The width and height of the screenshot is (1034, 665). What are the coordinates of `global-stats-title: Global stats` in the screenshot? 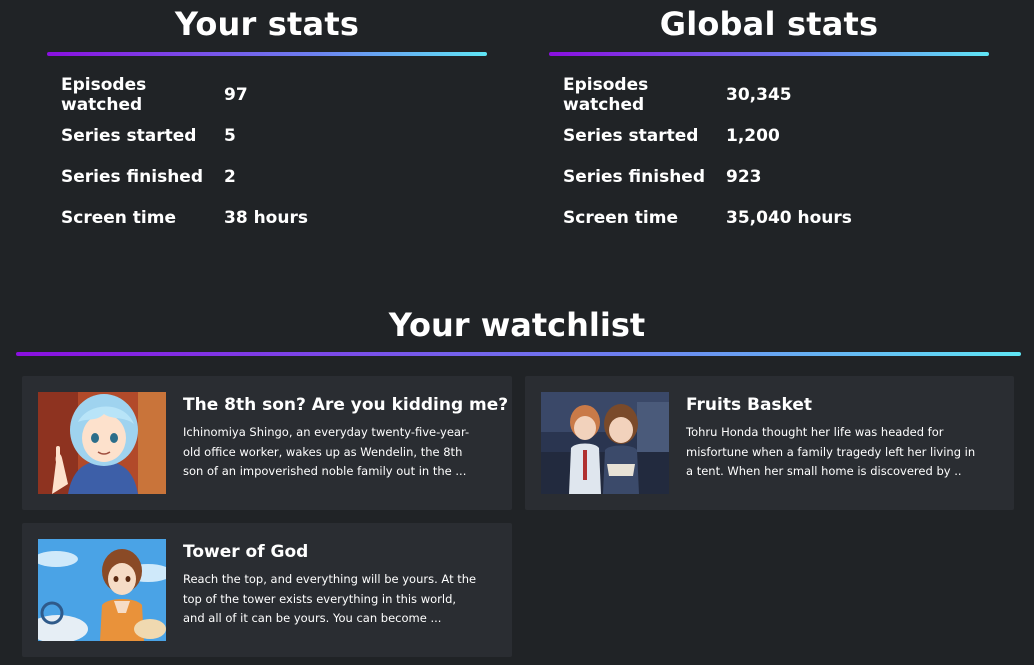 It's located at (769, 24).